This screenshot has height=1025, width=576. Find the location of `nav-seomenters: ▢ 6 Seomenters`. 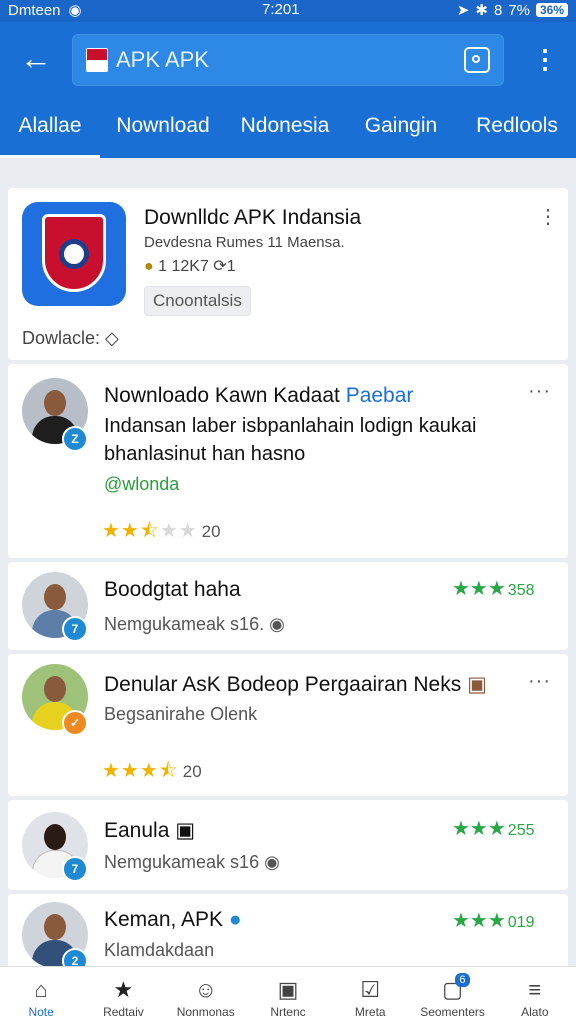

nav-seomenters: ▢ 6 Seomenters is located at coordinates (452, 996).